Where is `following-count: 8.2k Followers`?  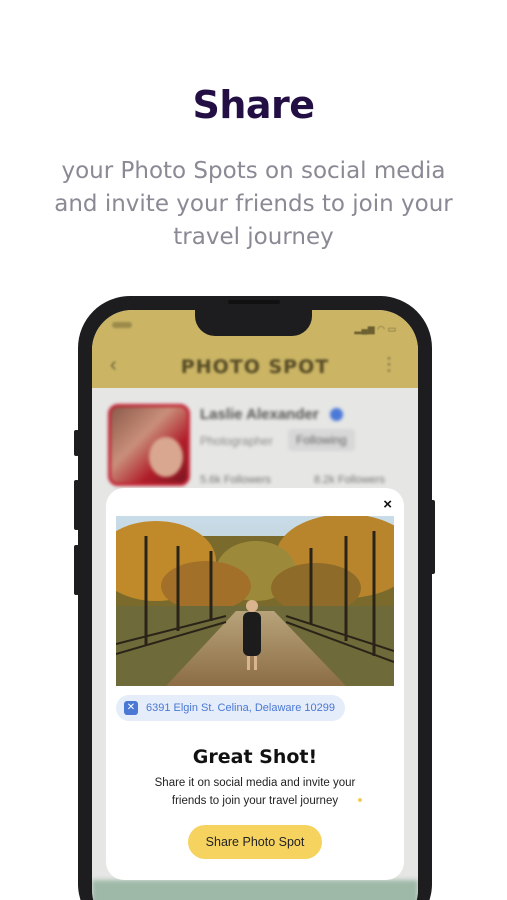 following-count: 8.2k Followers is located at coordinates (349, 480).